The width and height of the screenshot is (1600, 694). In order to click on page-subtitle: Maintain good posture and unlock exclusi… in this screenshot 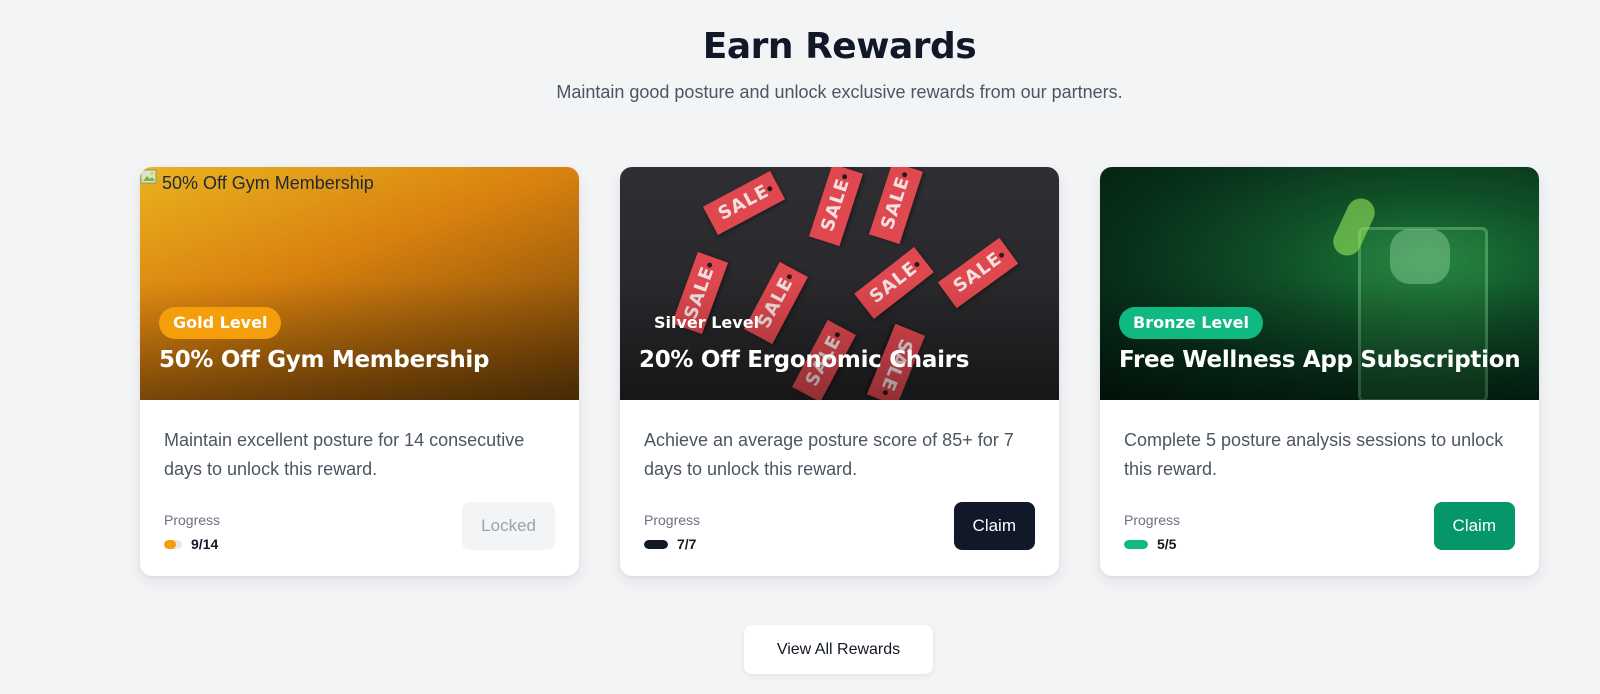, I will do `click(839, 92)`.